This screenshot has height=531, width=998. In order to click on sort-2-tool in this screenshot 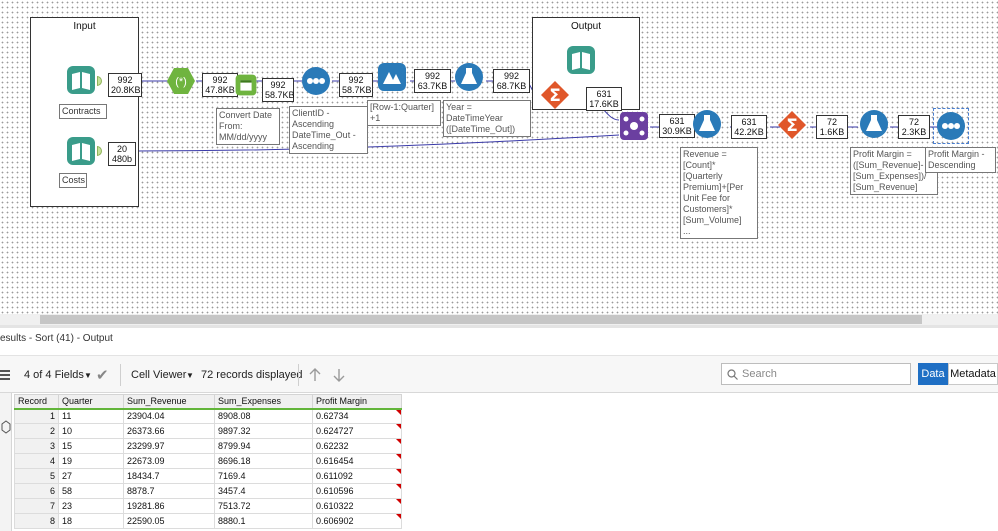, I will do `click(951, 126)`.